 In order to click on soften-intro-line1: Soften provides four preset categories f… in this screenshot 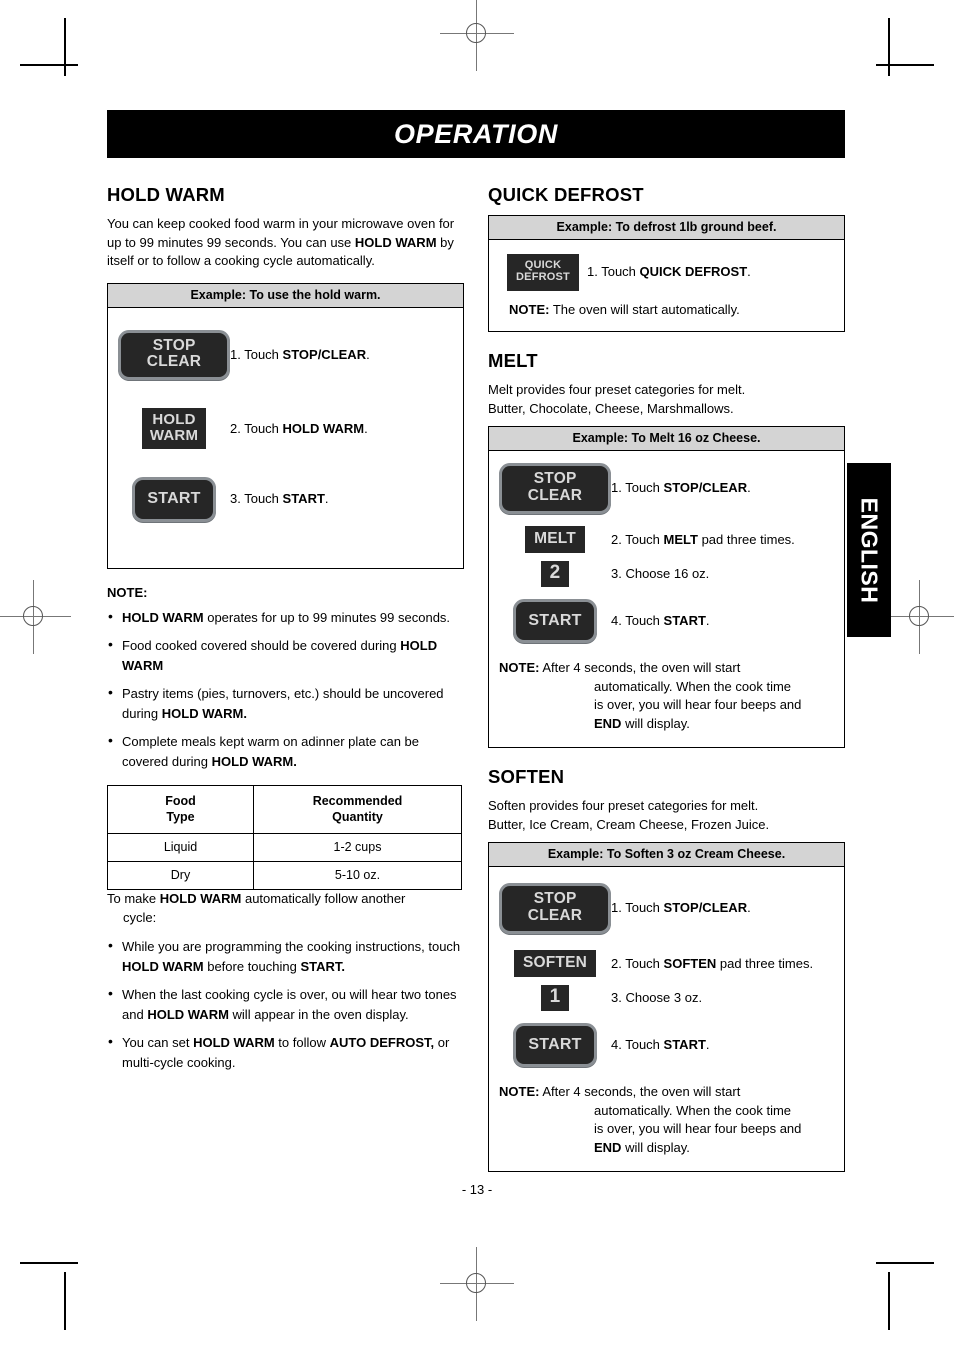, I will do `click(623, 806)`.